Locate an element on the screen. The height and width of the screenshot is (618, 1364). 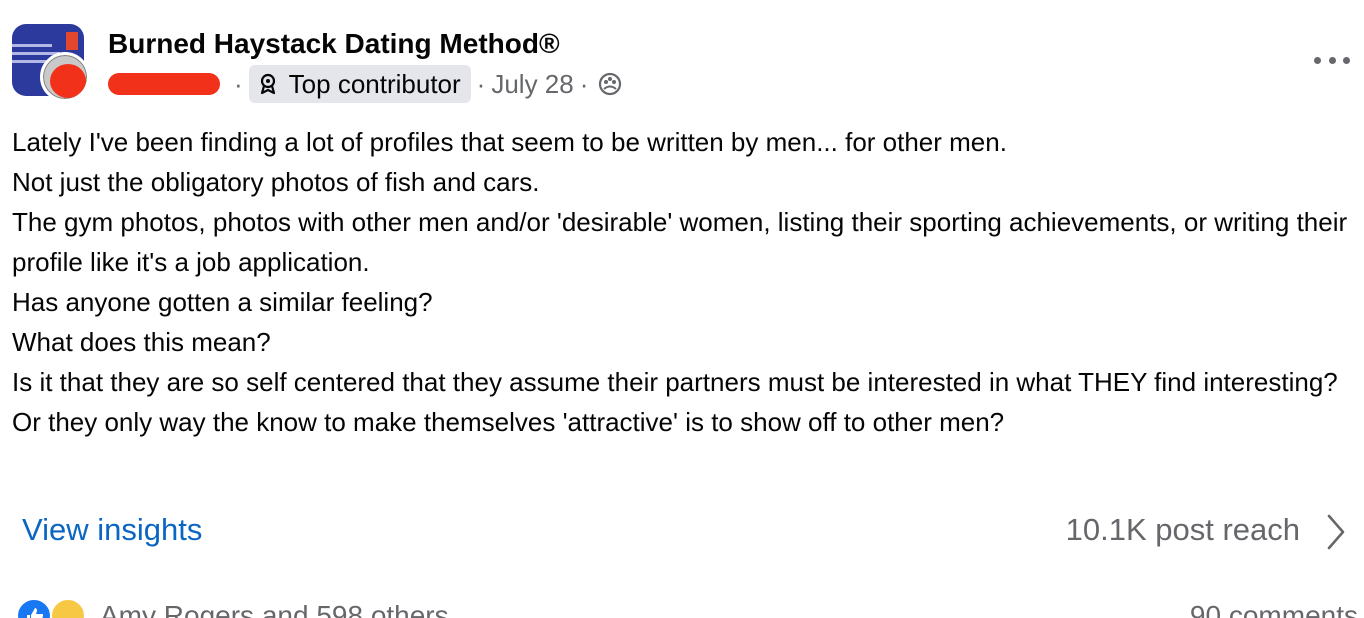
contributor-badge-icon is located at coordinates (267, 84).